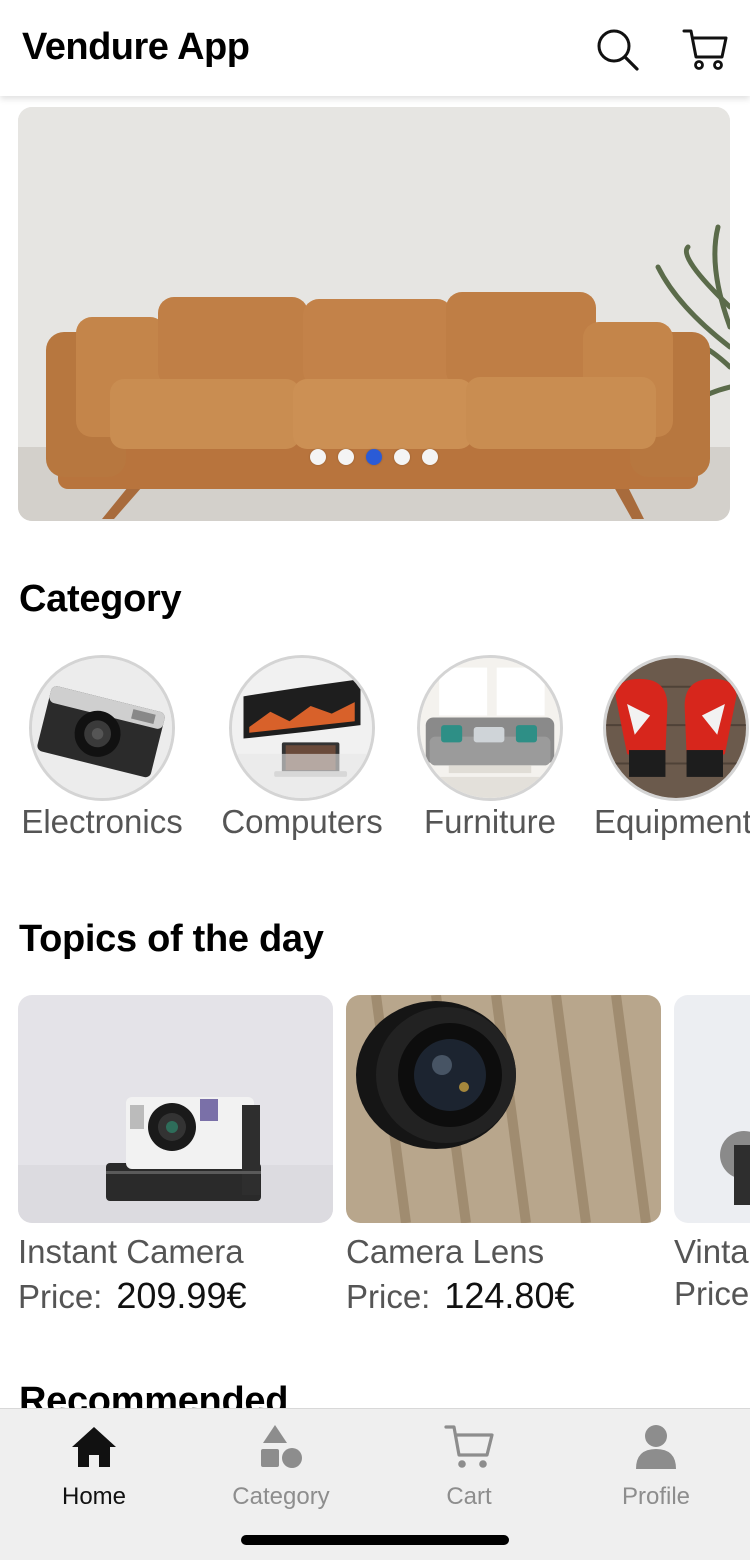 This screenshot has width=750, height=1560. What do you see at coordinates (375, 1540) in the screenshot?
I see `home-indicator` at bounding box center [375, 1540].